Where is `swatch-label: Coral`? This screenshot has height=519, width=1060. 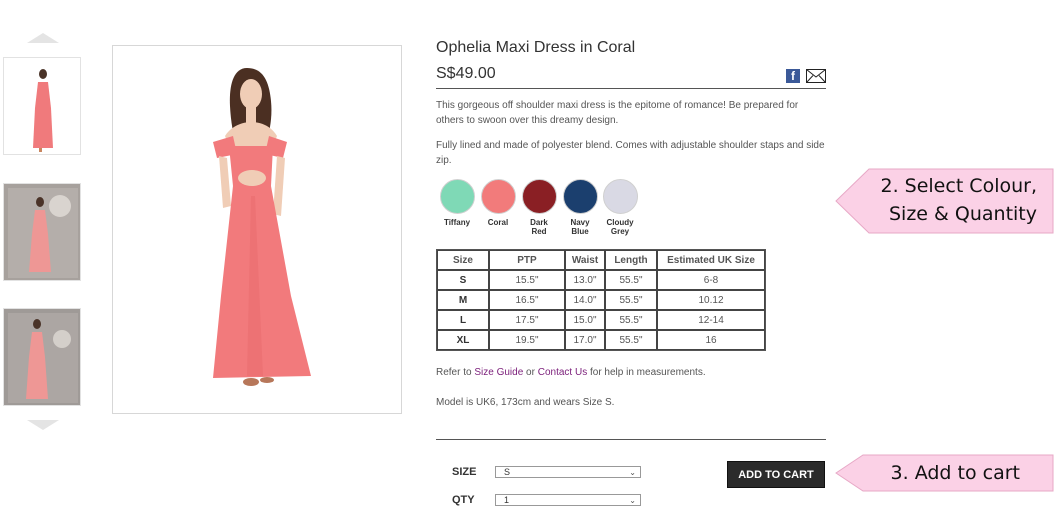 swatch-label: Coral is located at coordinates (498, 222).